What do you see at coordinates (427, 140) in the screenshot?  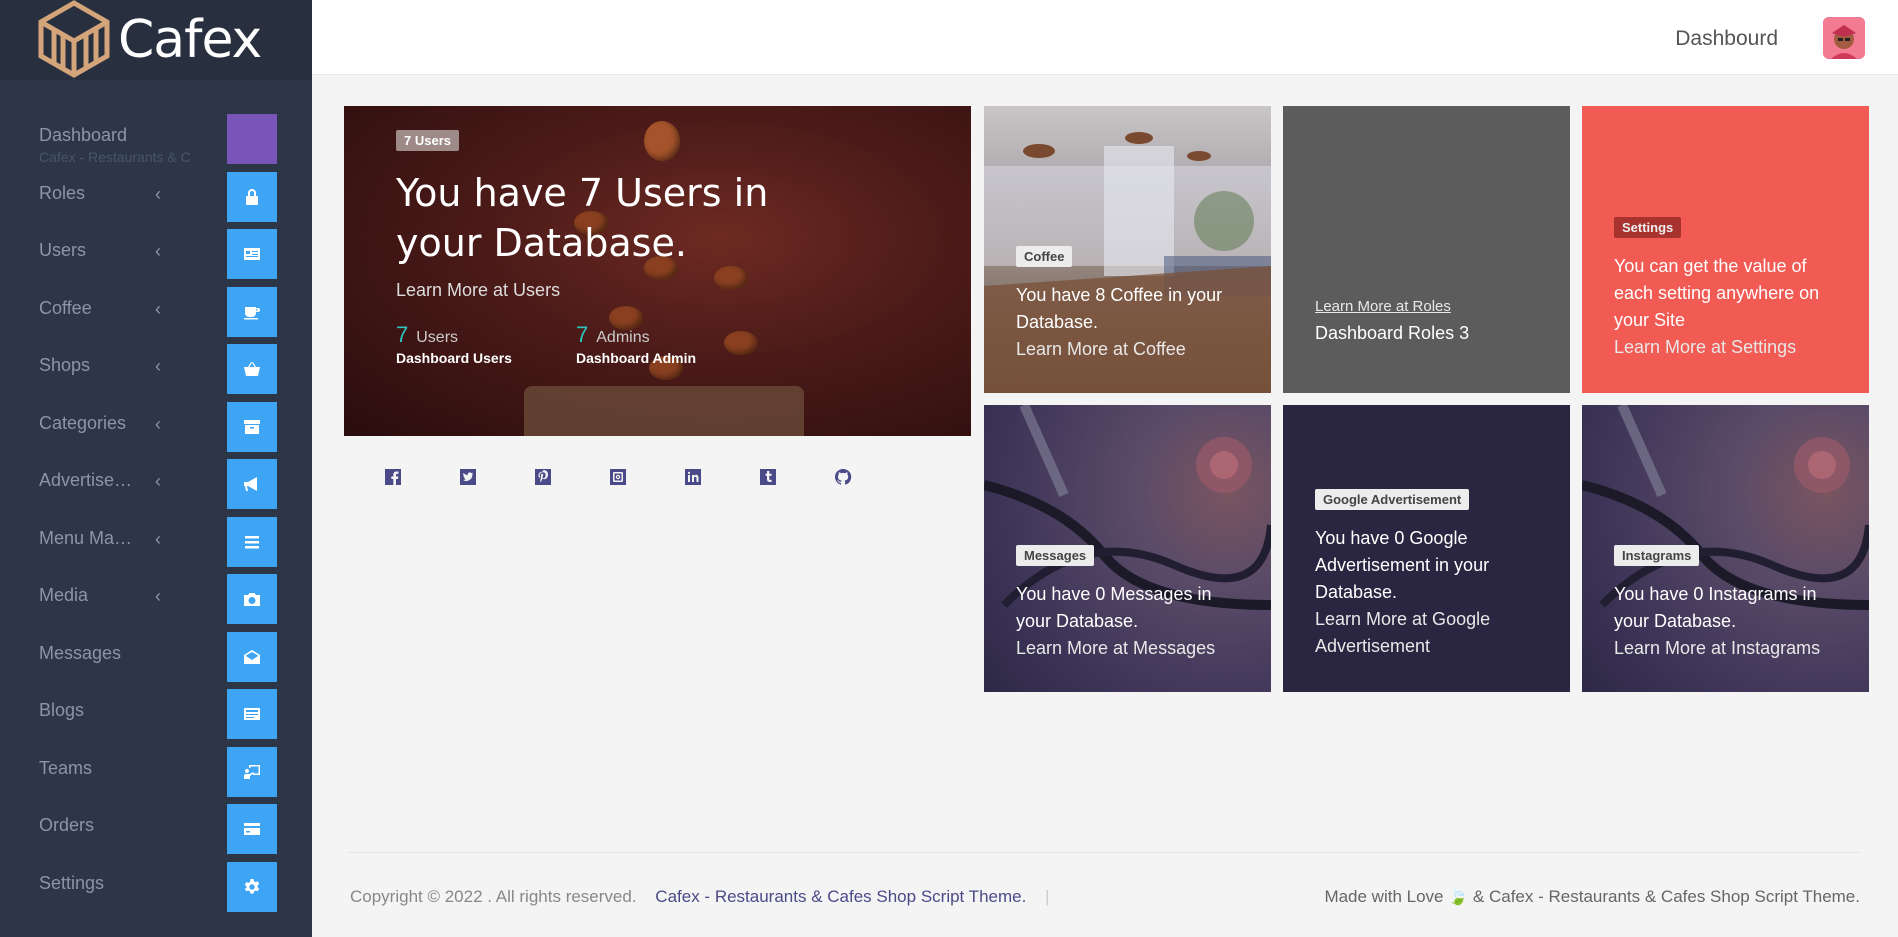 I see `users-badge: 7 Users` at bounding box center [427, 140].